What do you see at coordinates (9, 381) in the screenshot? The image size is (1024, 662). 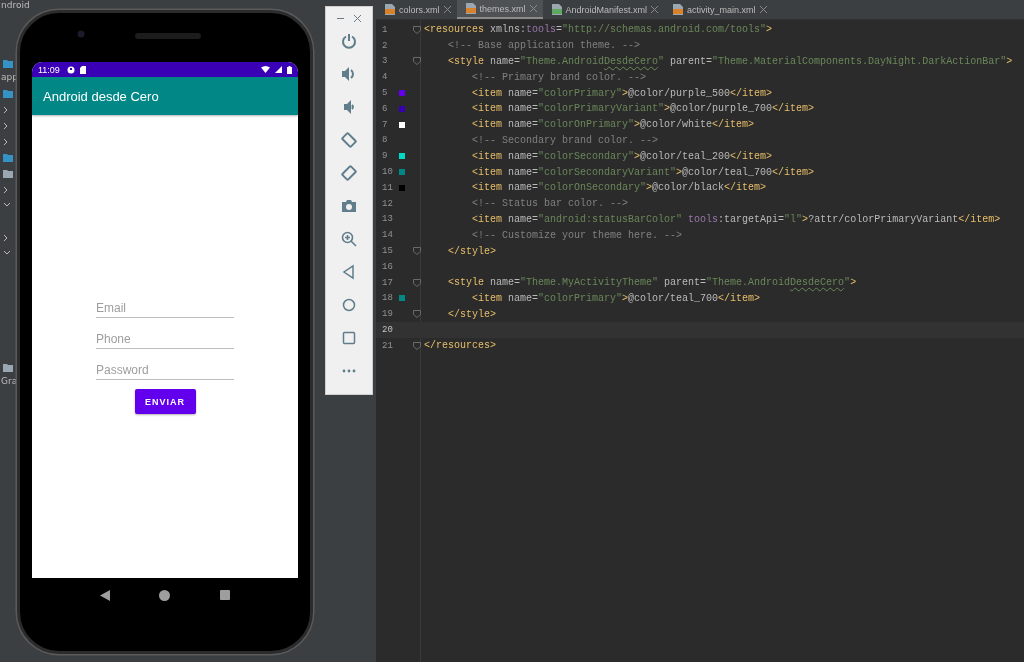 I see `gradle-item: Gra` at bounding box center [9, 381].